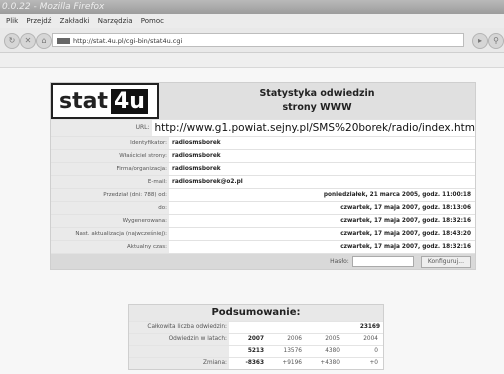 This screenshot has width=504, height=374. I want to click on go-icon: ▸, so click(480, 41).